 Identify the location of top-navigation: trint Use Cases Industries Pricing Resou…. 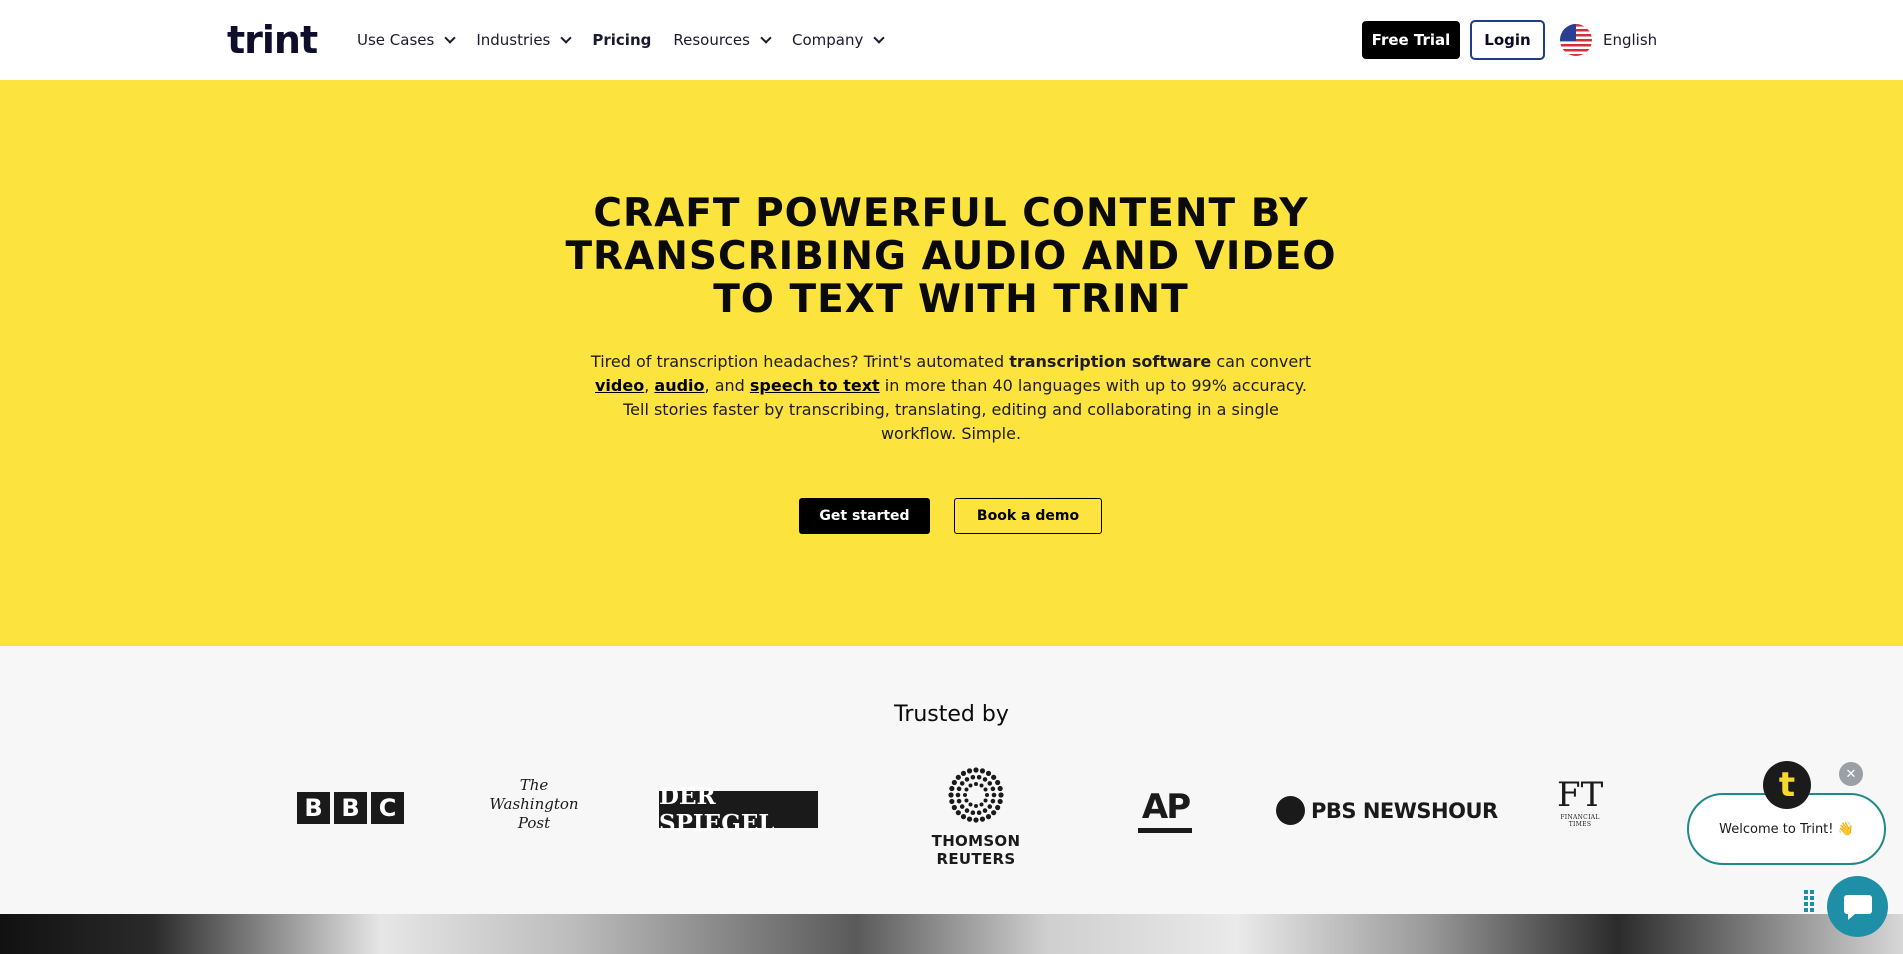
(951, 40).